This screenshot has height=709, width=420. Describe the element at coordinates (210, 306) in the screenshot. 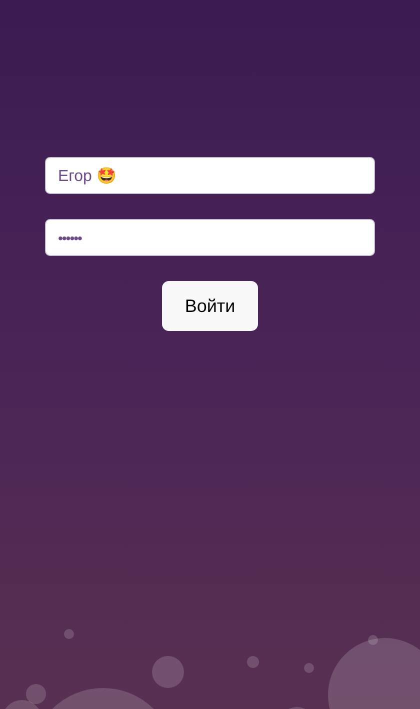

I see `login-button: Войти` at that location.